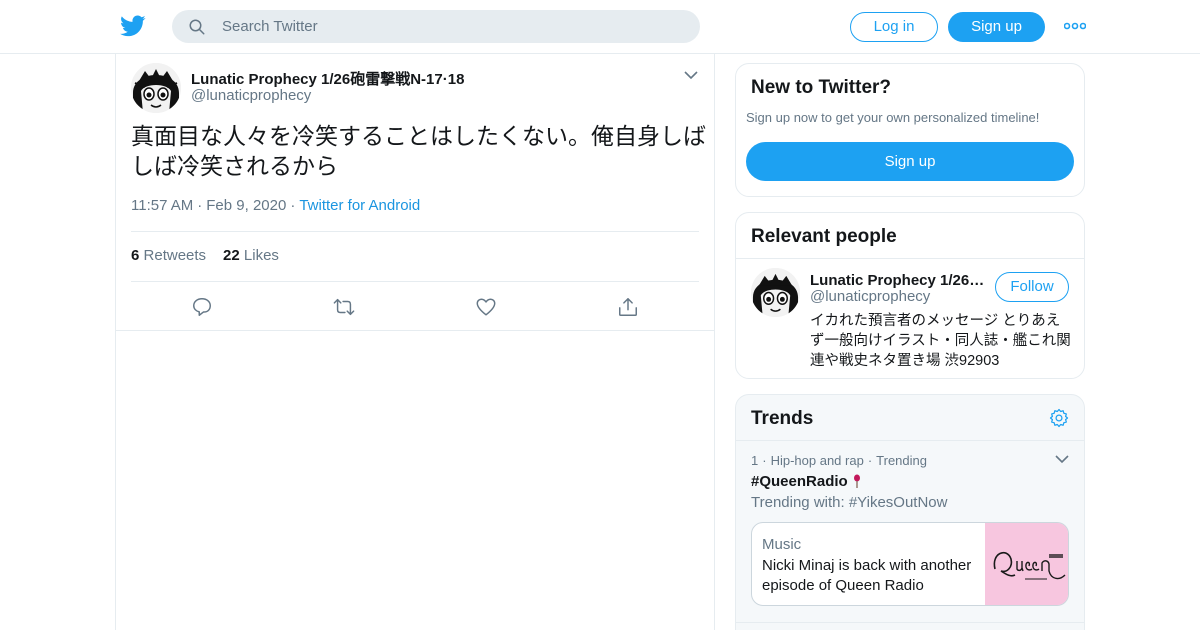 This screenshot has height=630, width=1200. What do you see at coordinates (1026, 564) in the screenshot?
I see `news-thumbnail` at bounding box center [1026, 564].